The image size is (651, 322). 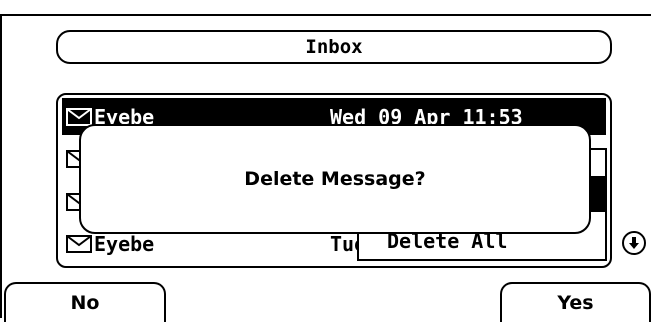 I want to click on dialog-message: Delete Message?, so click(x=335, y=179).